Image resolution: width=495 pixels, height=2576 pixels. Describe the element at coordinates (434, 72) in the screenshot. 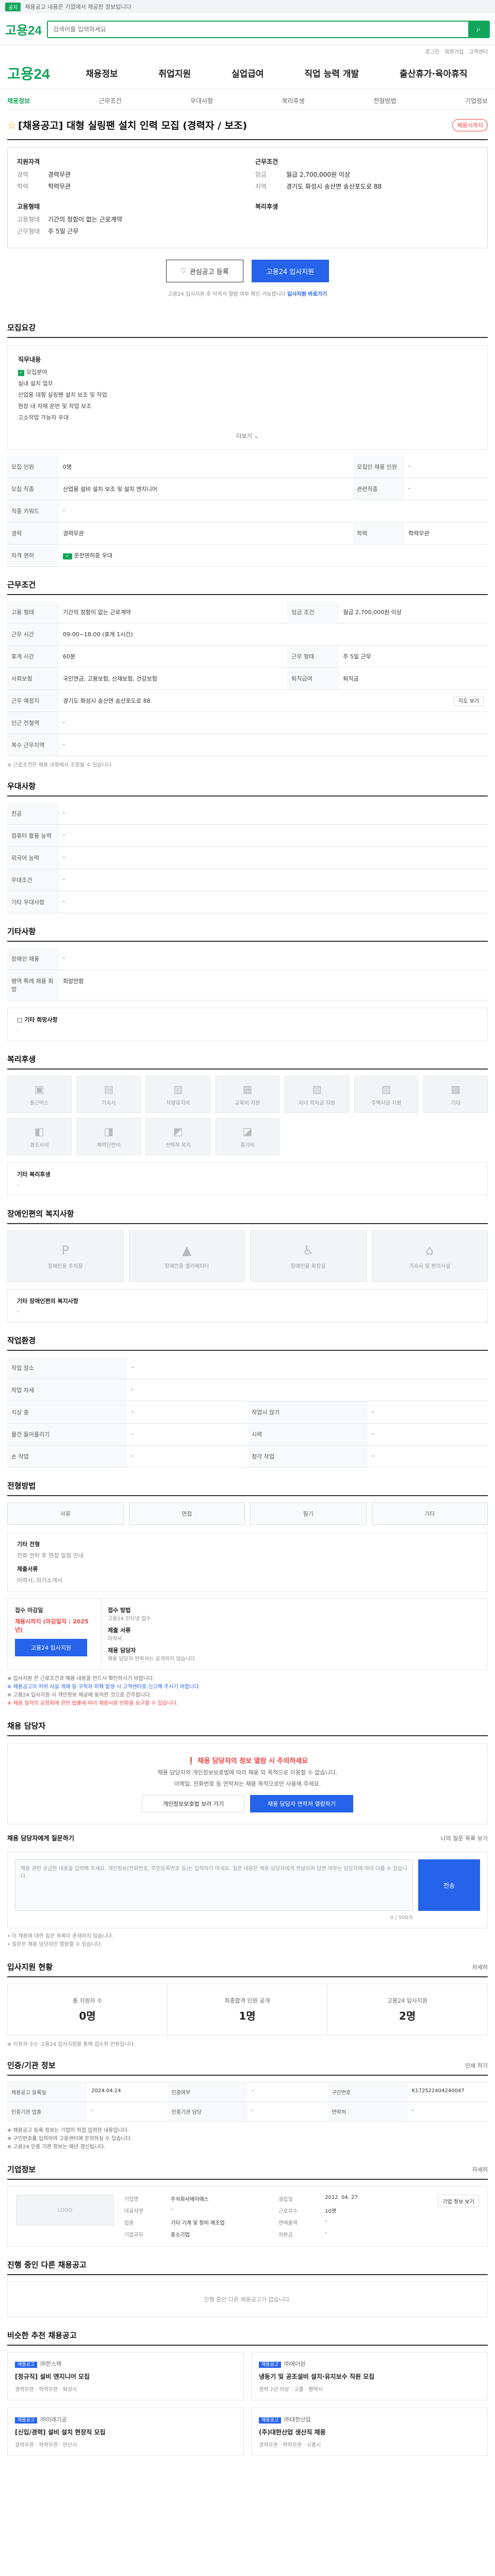

I see `menu-item-leave: 출산휴가·육아휴직` at that location.